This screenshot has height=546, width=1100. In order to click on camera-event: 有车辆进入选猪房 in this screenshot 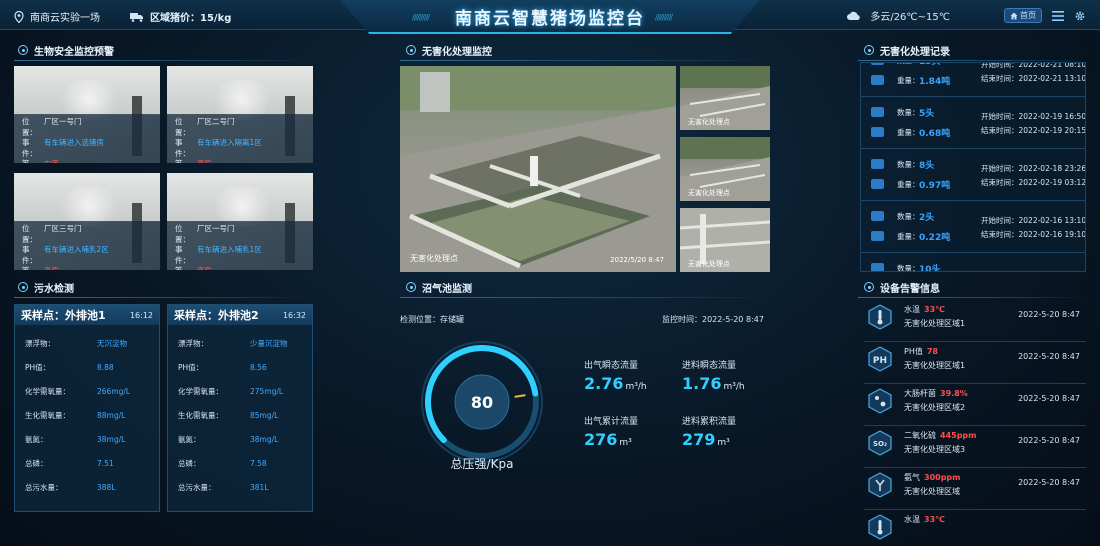, I will do `click(74, 142)`.